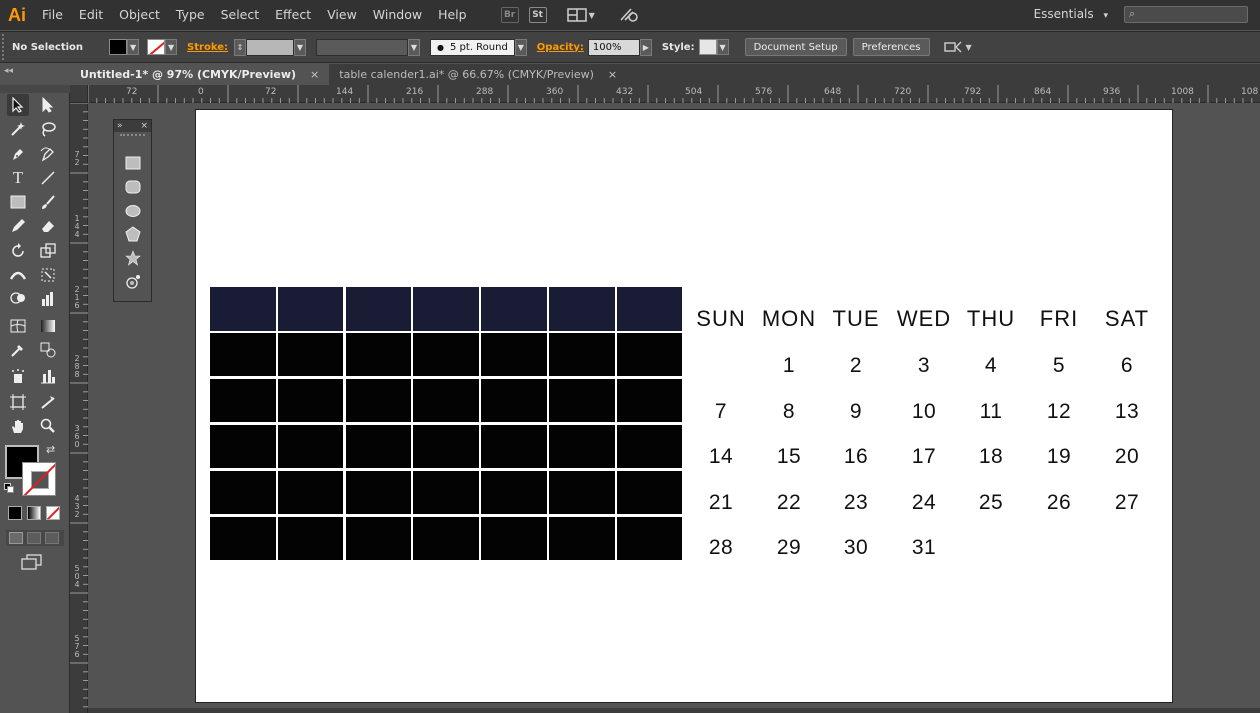 This screenshot has width=1260, height=713. What do you see at coordinates (713, 47) in the screenshot?
I see `graphic-style-control: ▼` at bounding box center [713, 47].